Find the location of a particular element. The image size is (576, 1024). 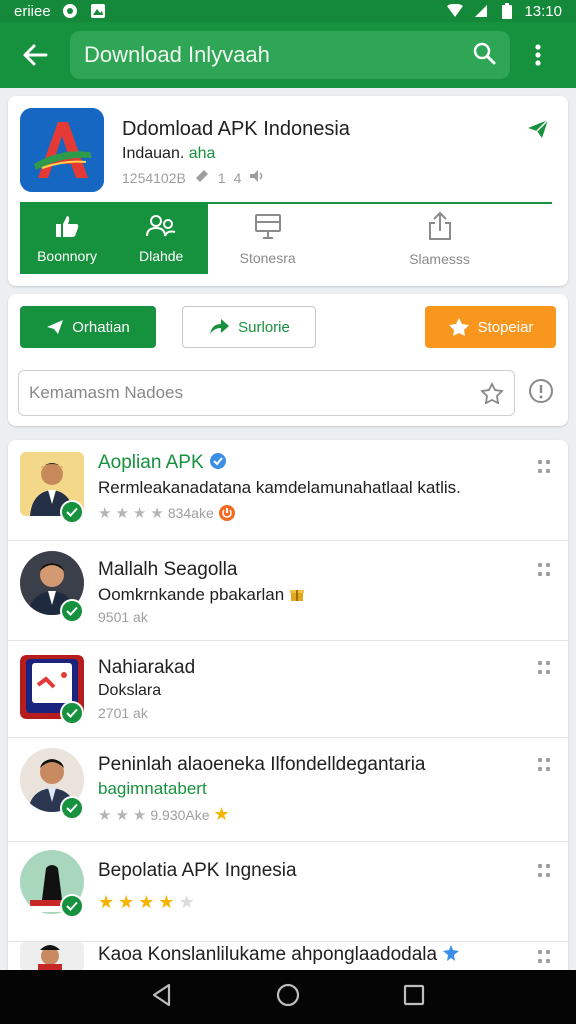

carrier-label: eriiee is located at coordinates (32, 11).